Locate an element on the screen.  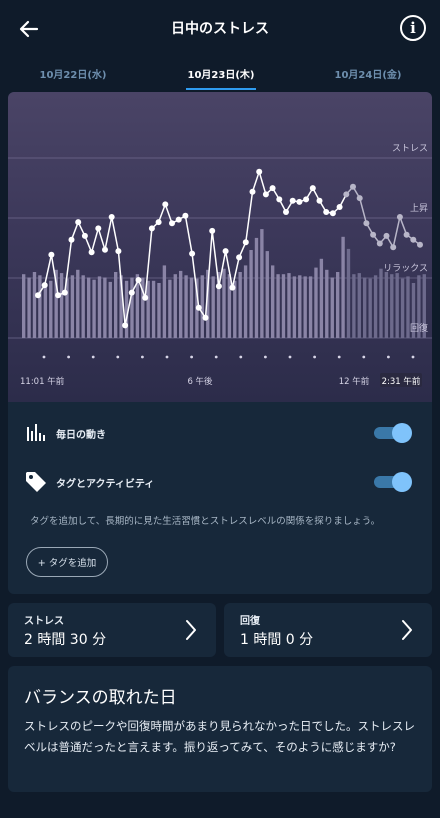
add-tag-button: + タグを追加 is located at coordinates (67, 562).